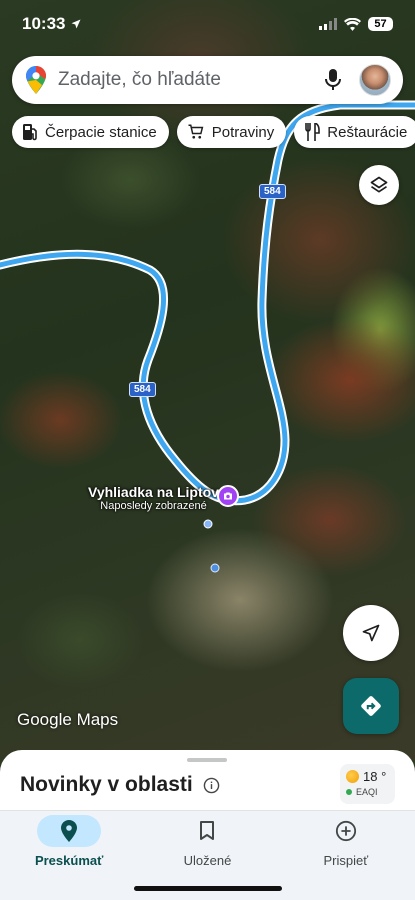 The width and height of the screenshot is (415, 900). I want to click on bottom-sheet: Novinky v oblasti 18 ° EAQI, so click(207, 781).